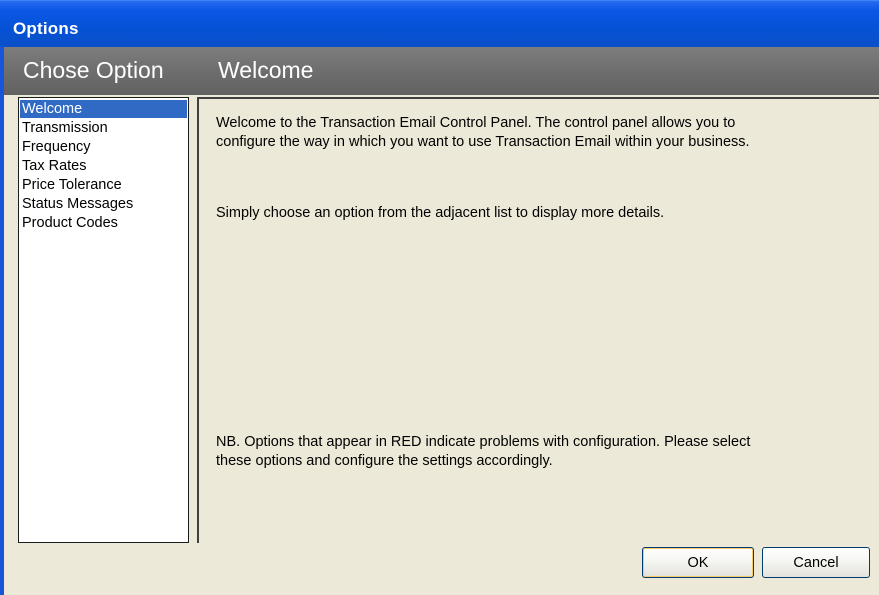  What do you see at coordinates (103, 128) in the screenshot?
I see `options-item-transmission: Transmission` at bounding box center [103, 128].